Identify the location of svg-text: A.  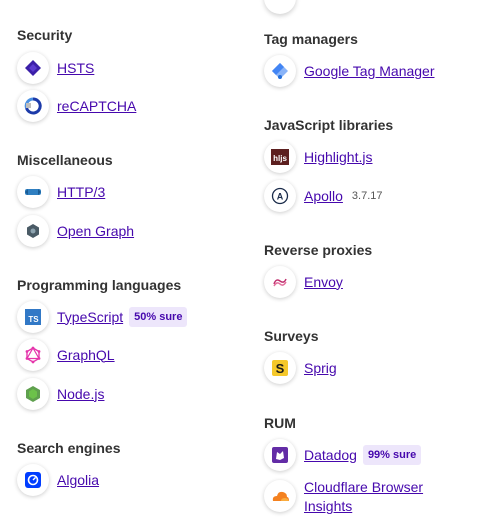
(280, 197).